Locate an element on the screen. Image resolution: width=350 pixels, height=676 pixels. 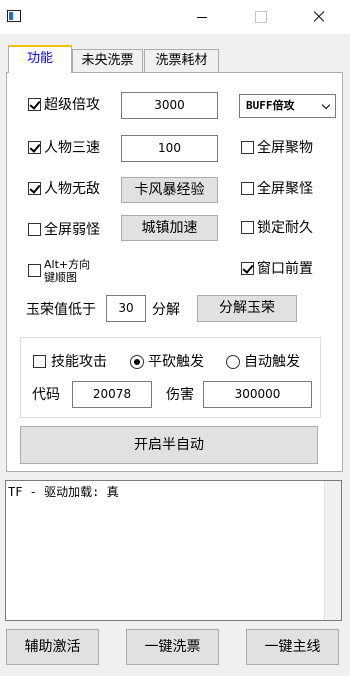
skill-attack-checkbox is located at coordinates (39, 361).